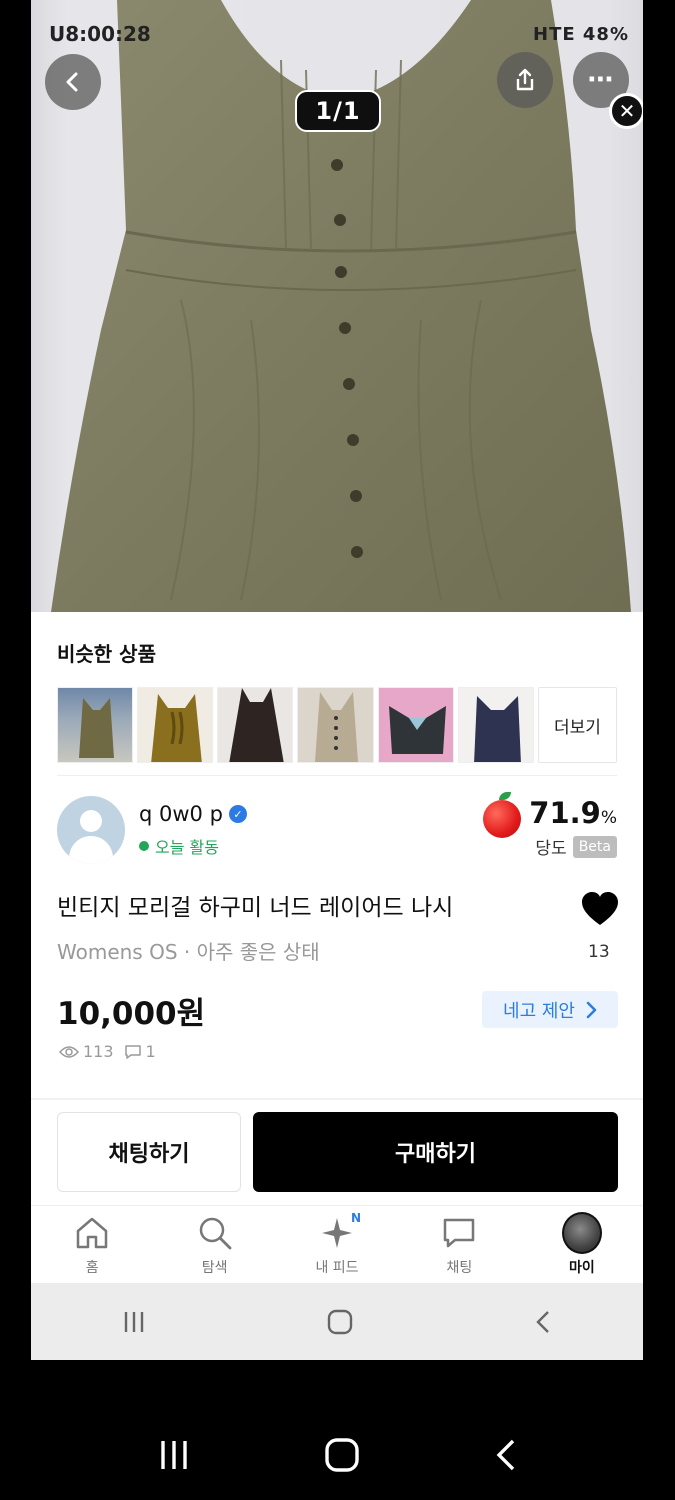 The height and width of the screenshot is (1500, 675). What do you see at coordinates (459, 1267) in the screenshot?
I see `tab-chat-label: 채팅` at bounding box center [459, 1267].